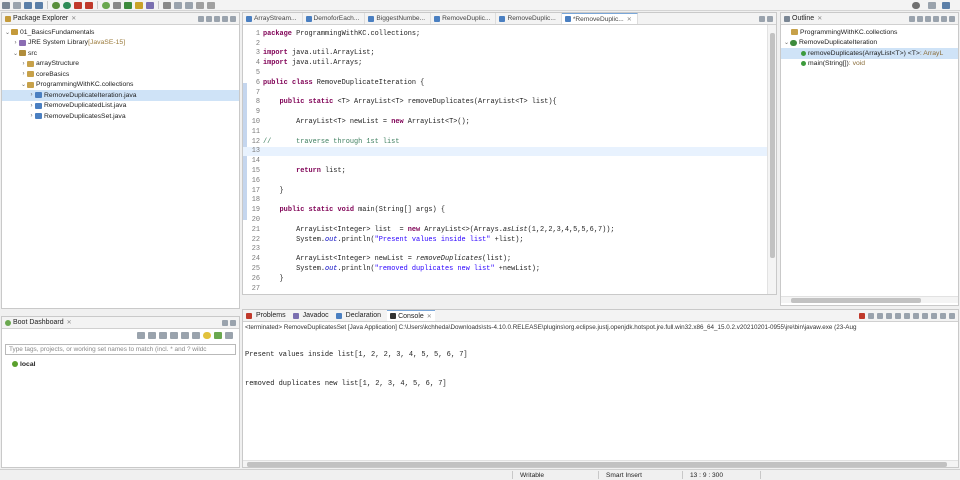 This screenshot has width=960, height=480. I want to click on java-perspective-icon, so click(946, 5).